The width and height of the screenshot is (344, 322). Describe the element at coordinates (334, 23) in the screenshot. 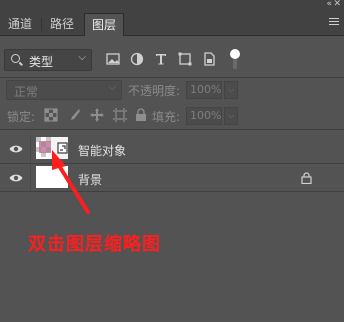

I see `panel-menu-icon` at that location.